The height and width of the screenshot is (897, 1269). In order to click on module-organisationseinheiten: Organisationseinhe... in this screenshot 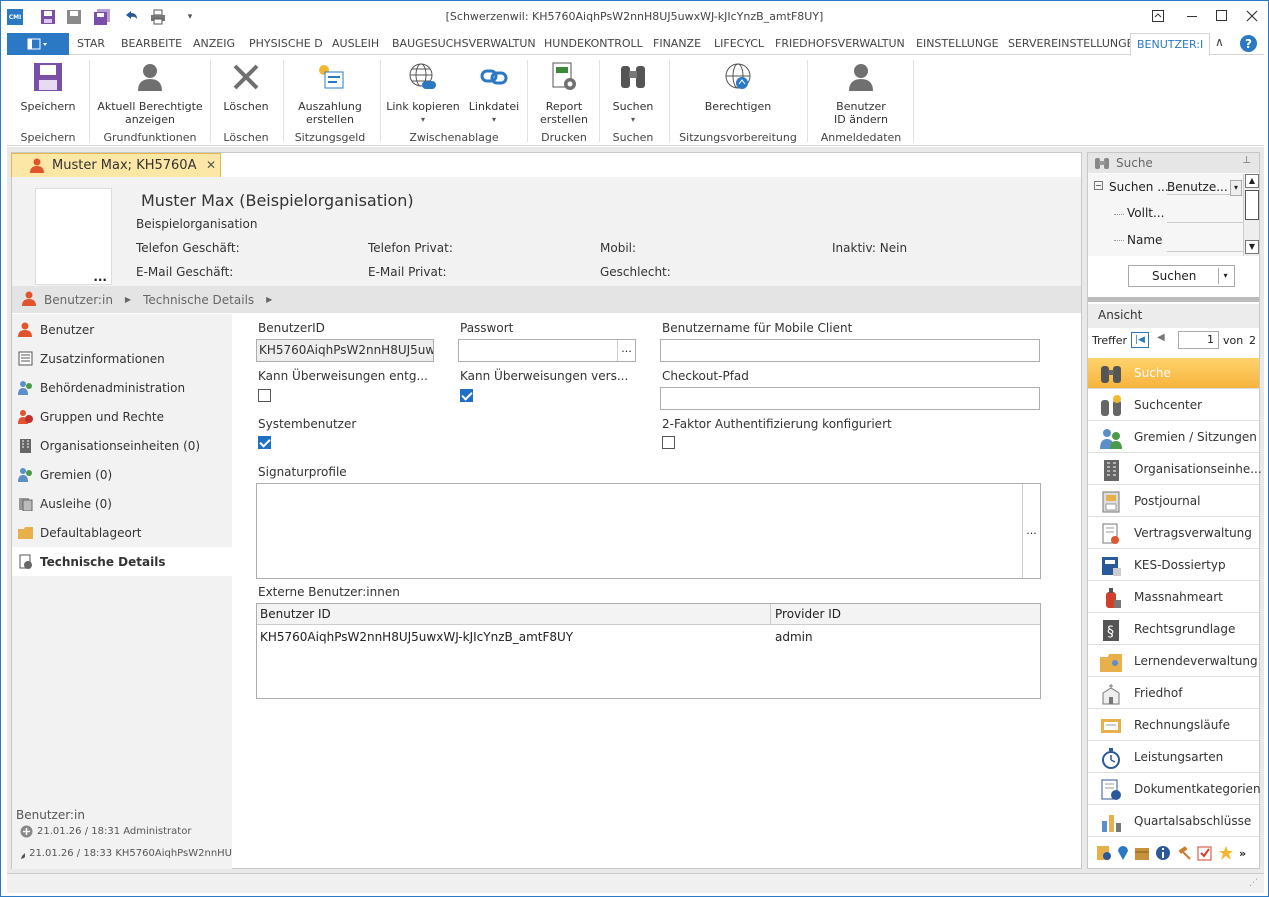, I will do `click(1175, 469)`.